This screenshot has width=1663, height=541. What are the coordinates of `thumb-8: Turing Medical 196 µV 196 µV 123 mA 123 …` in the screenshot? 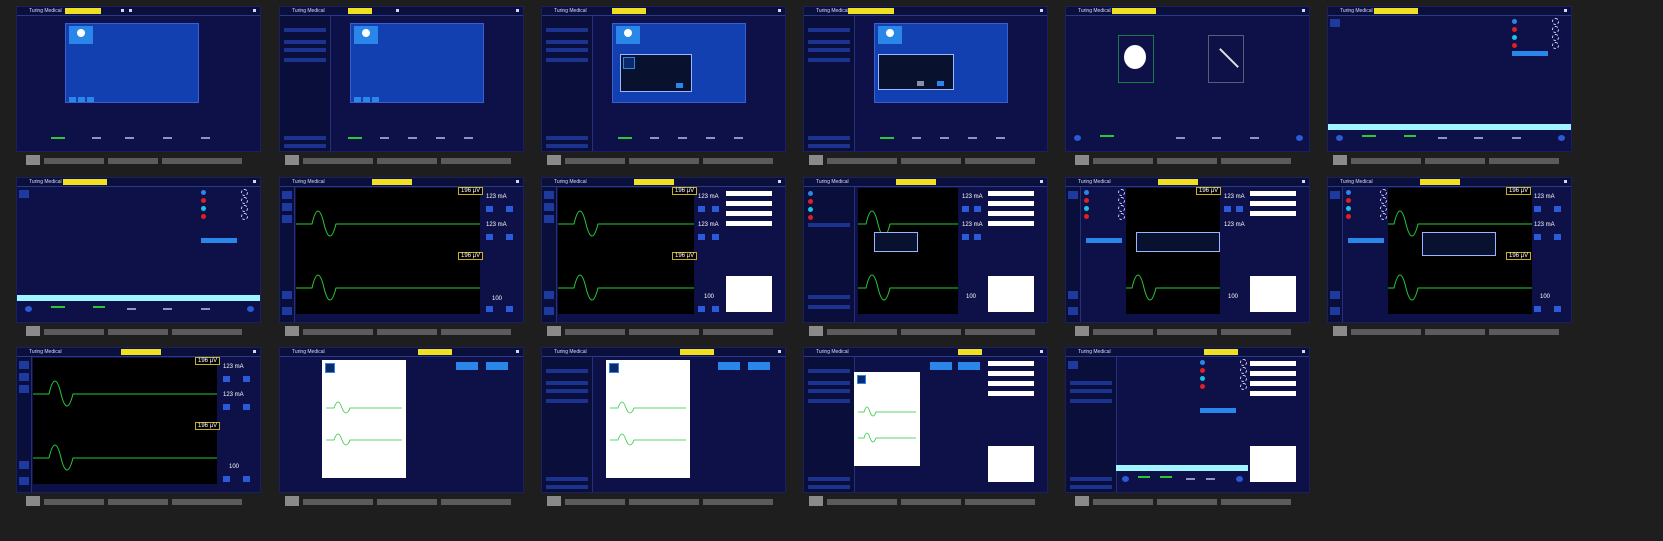 It's located at (401, 250).